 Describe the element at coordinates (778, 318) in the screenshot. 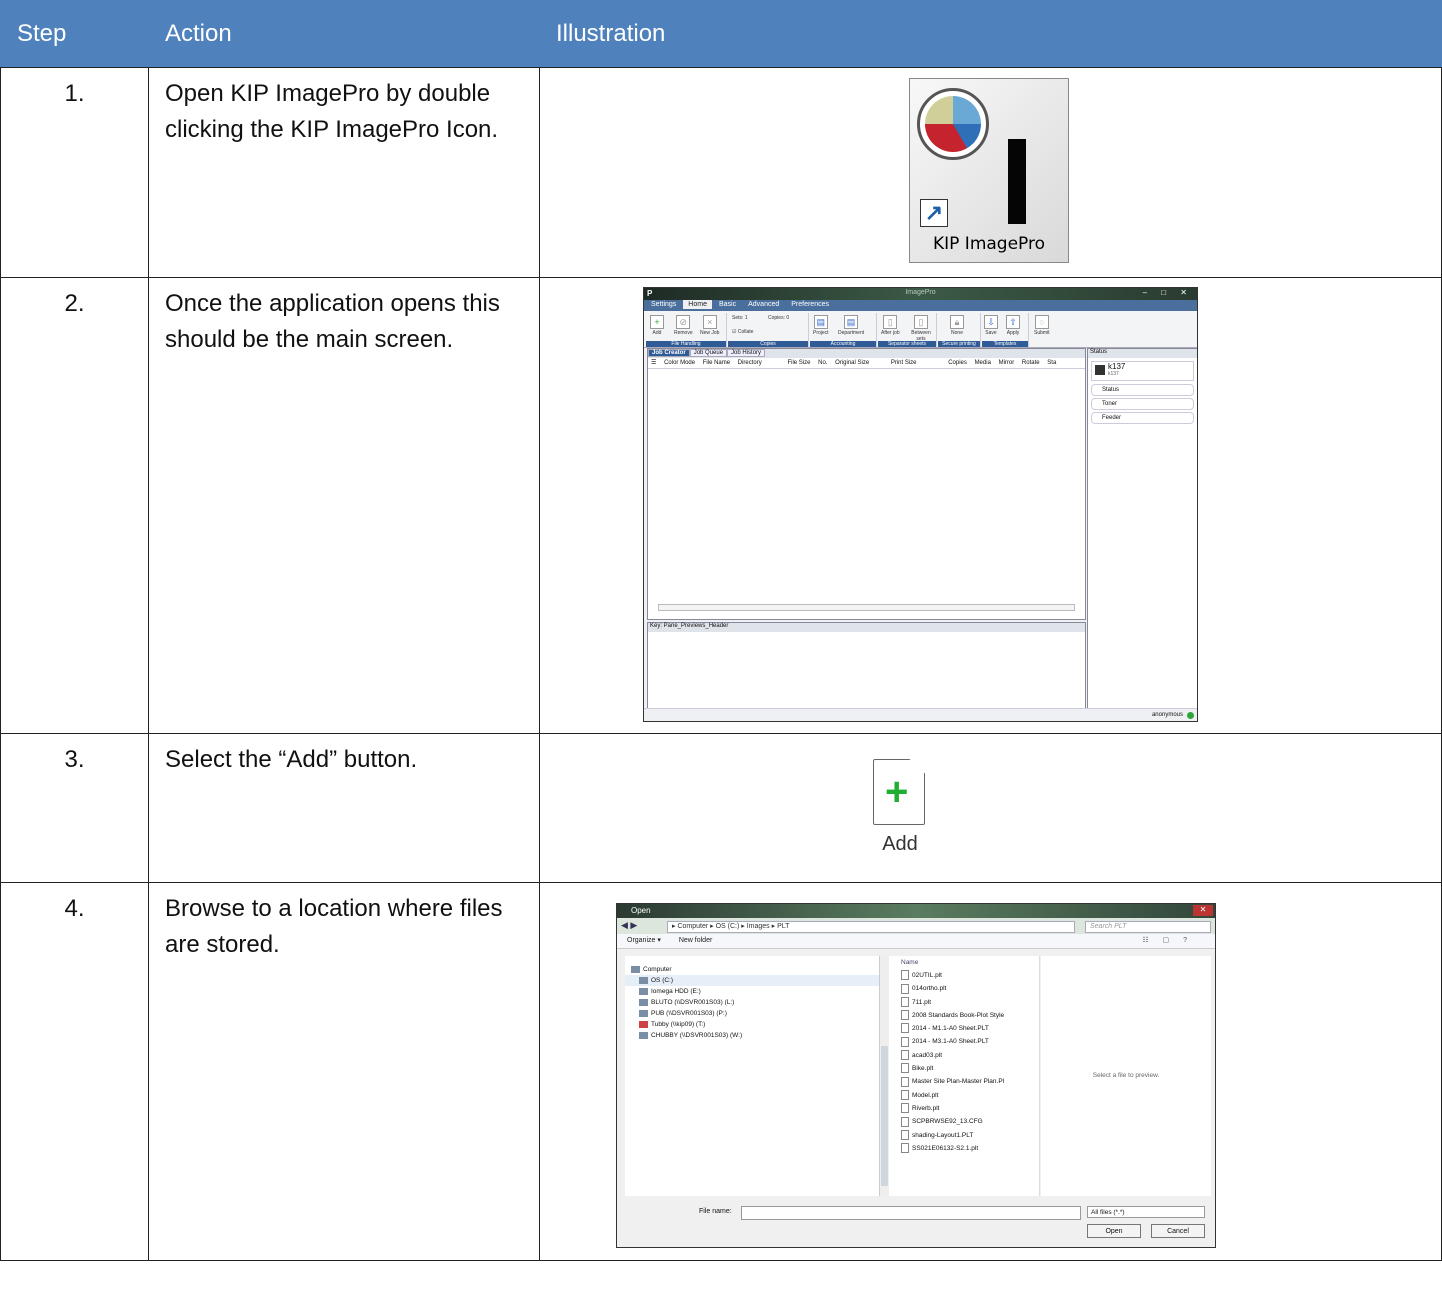

I see `copies-field: Copies: 0` at that location.